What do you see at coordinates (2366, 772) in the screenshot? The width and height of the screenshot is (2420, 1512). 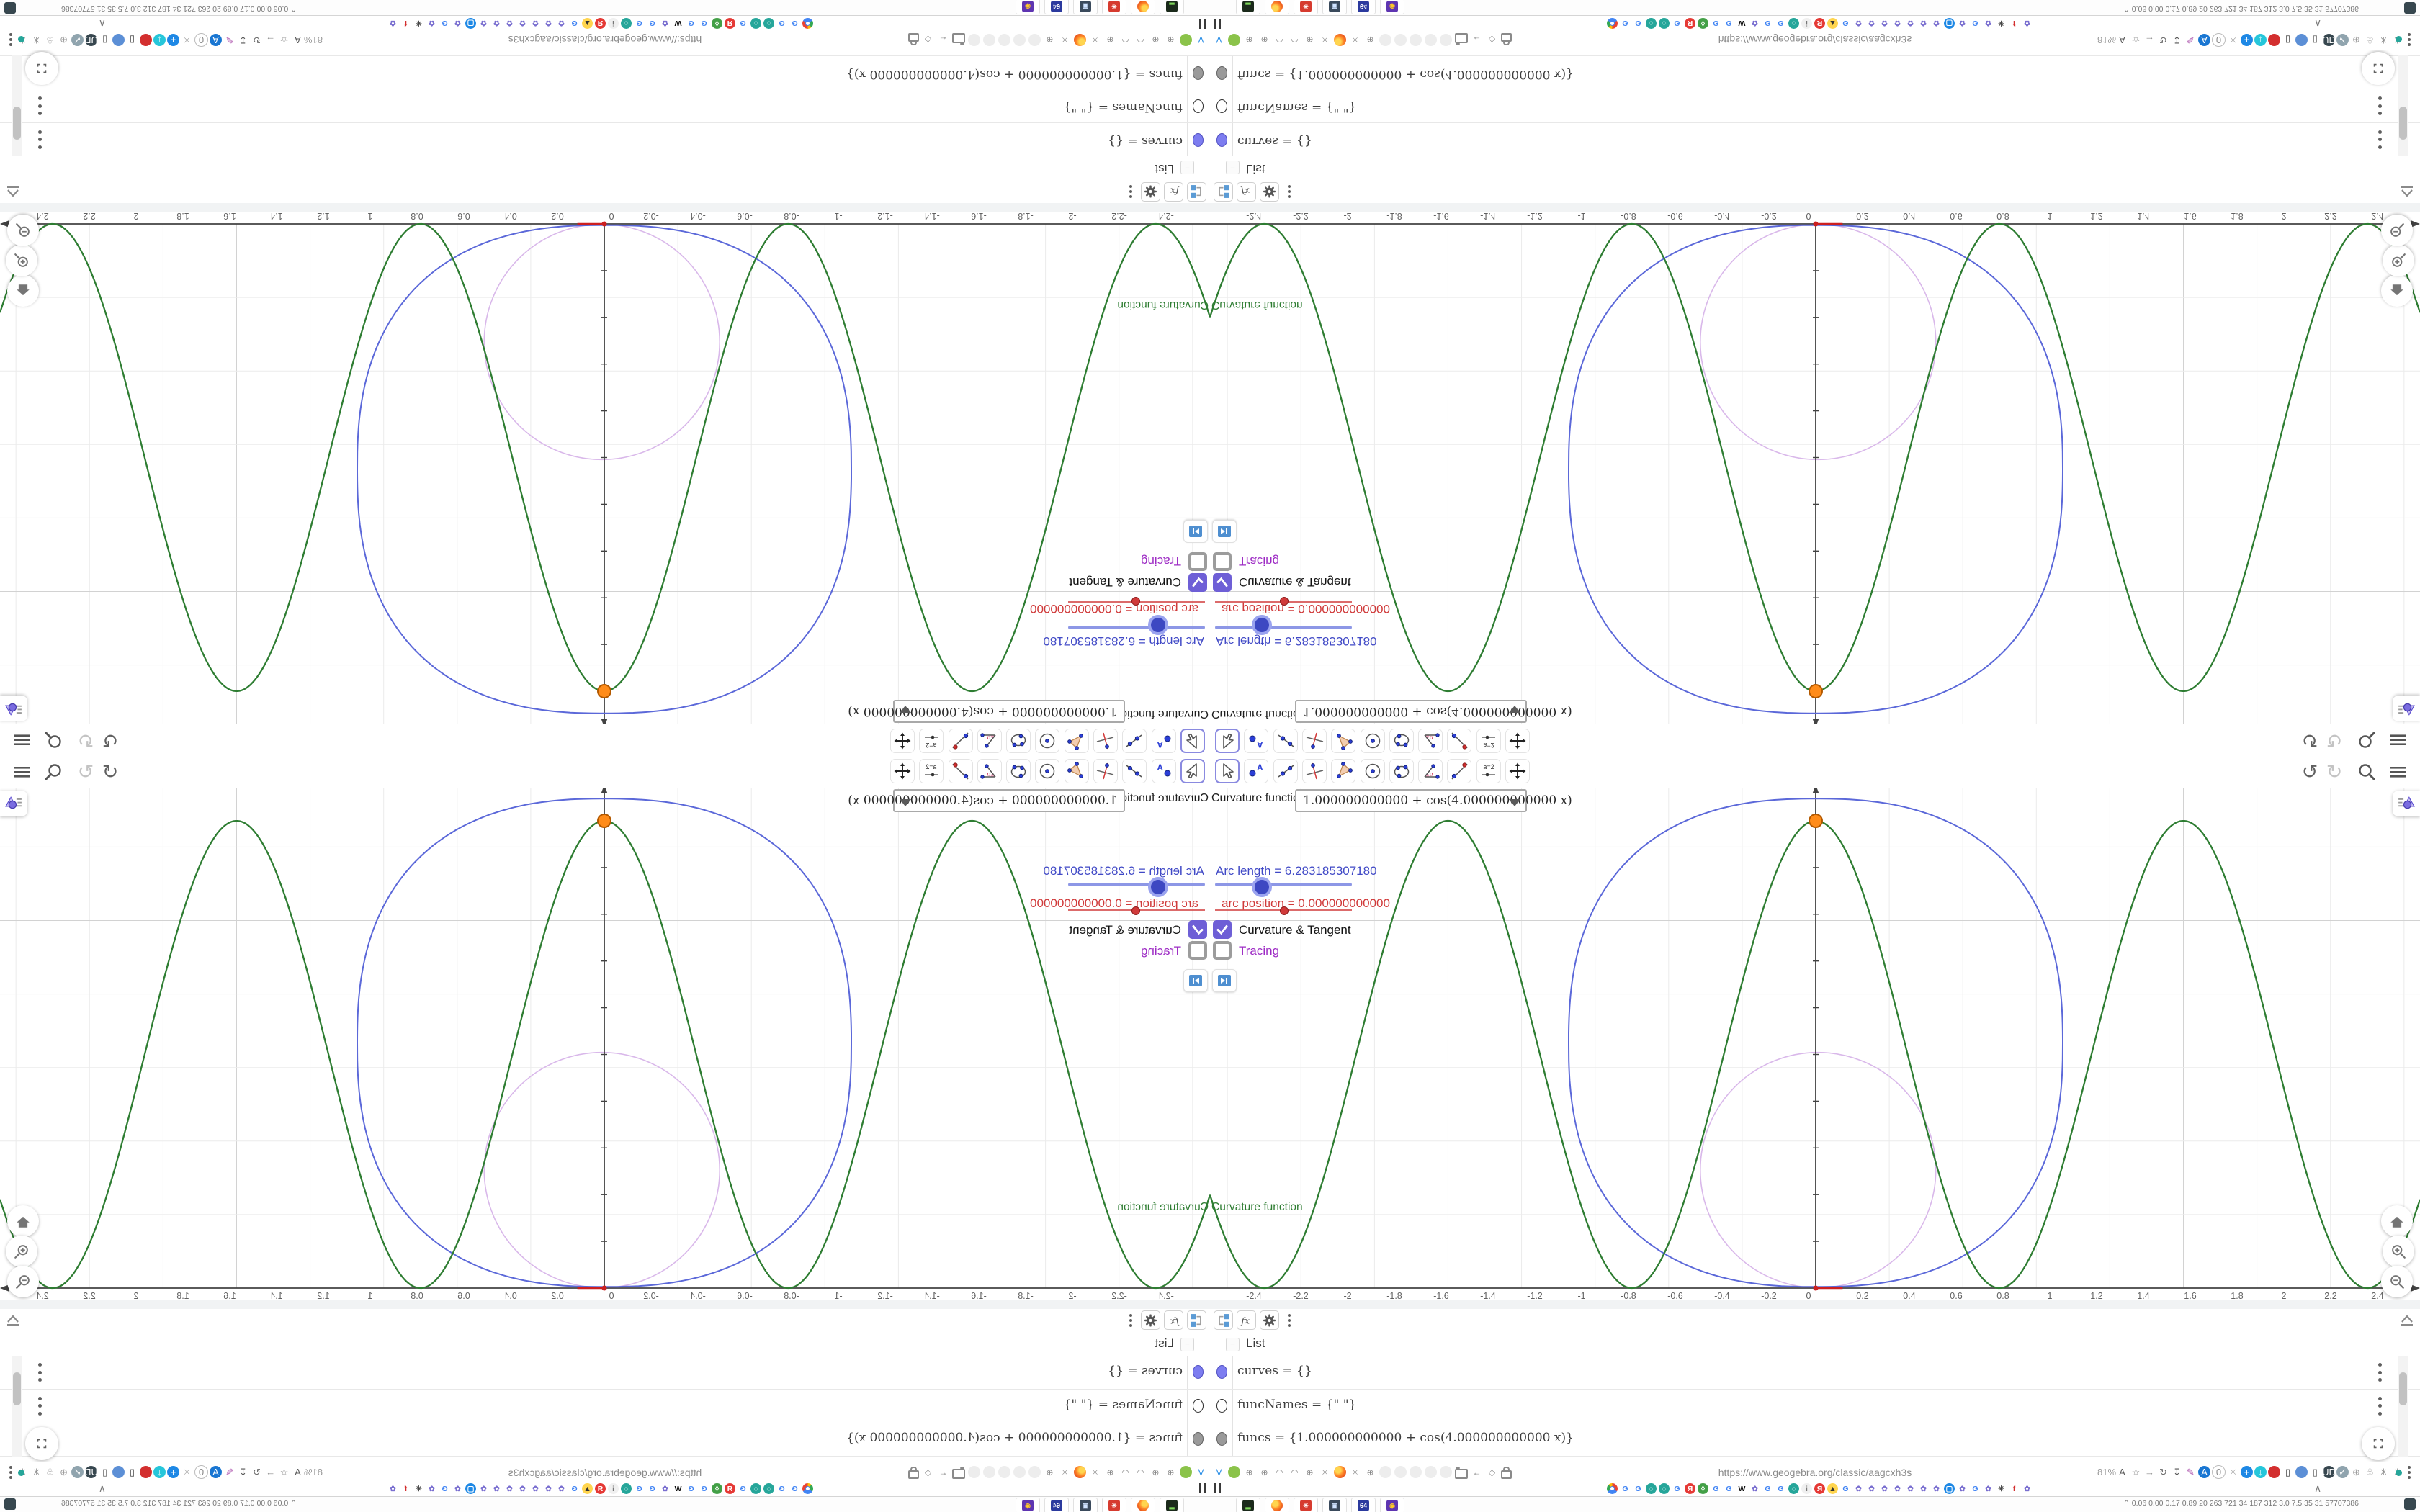 I see `search-icon` at bounding box center [2366, 772].